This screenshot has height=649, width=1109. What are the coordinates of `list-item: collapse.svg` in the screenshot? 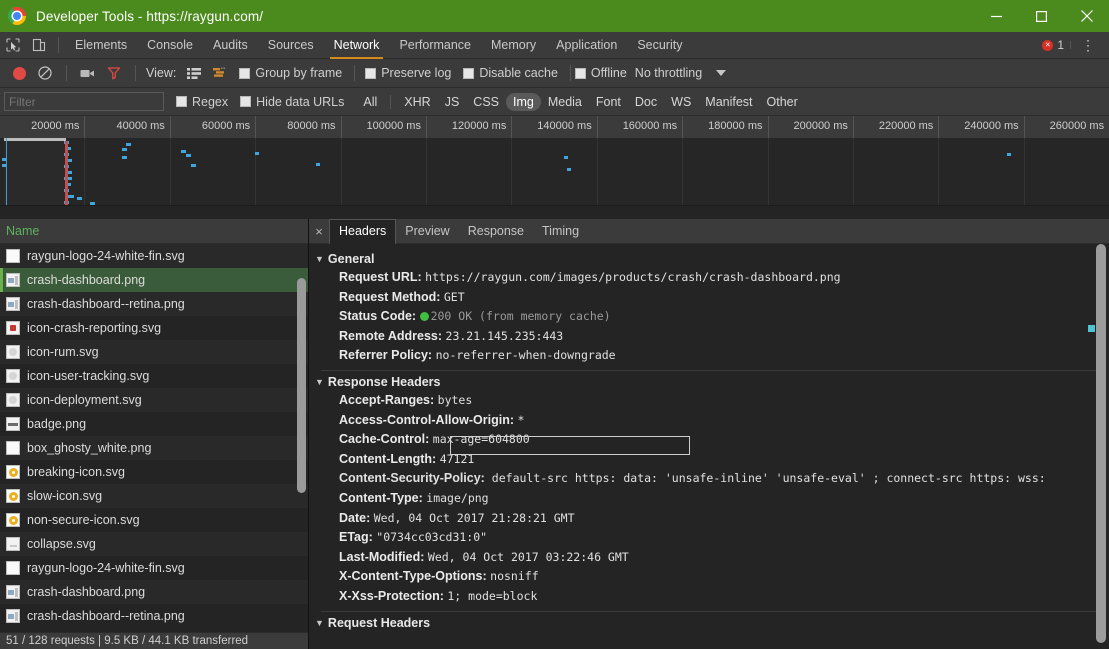 It's located at (154, 544).